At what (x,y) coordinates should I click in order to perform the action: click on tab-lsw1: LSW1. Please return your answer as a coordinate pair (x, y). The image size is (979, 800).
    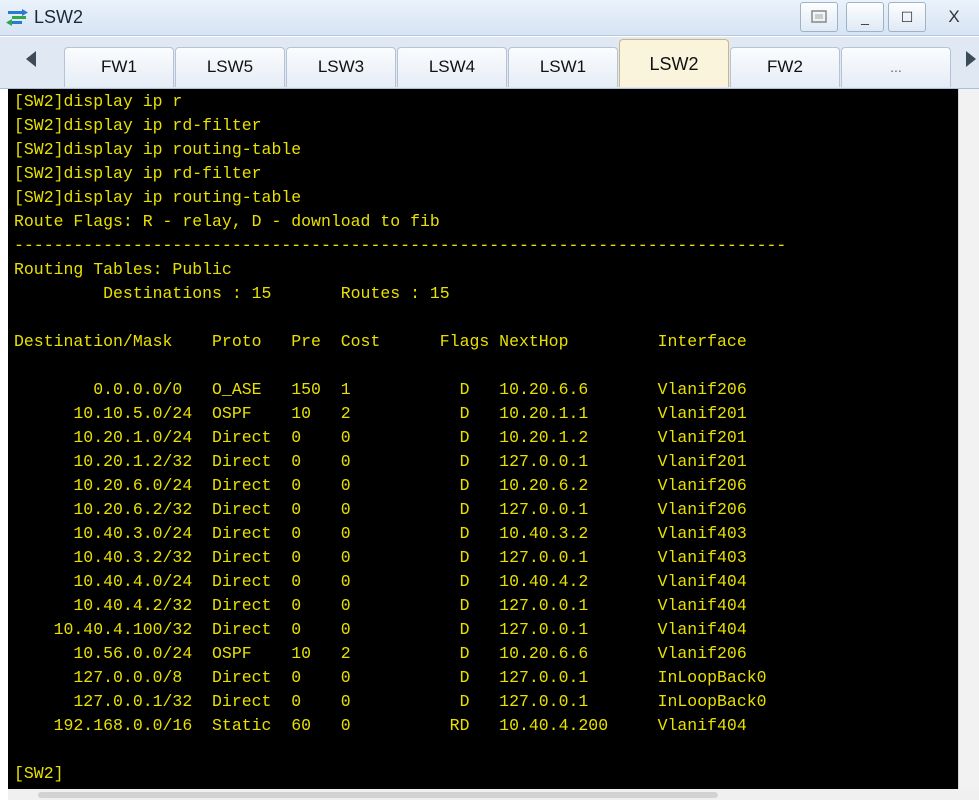
    Looking at the image, I should click on (563, 67).